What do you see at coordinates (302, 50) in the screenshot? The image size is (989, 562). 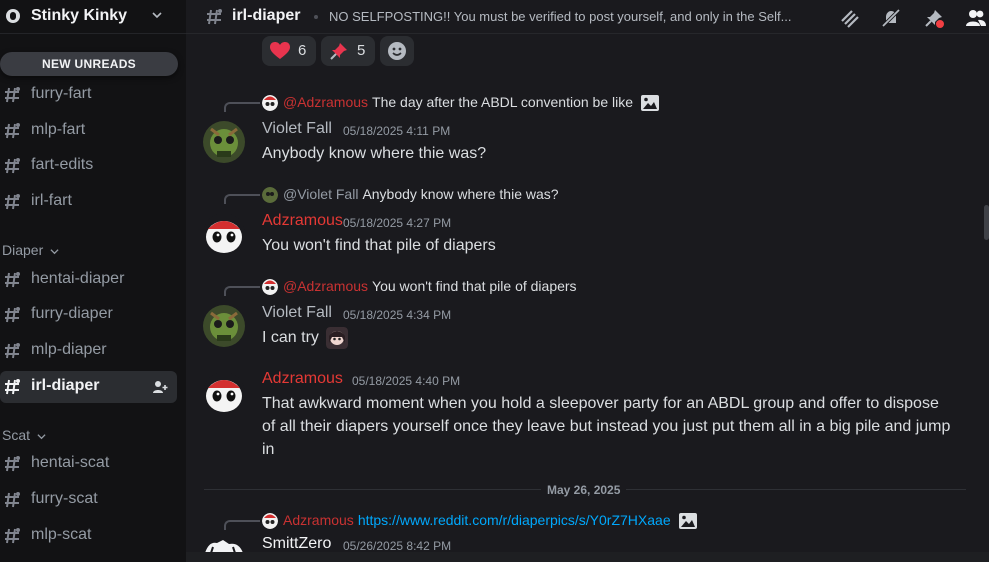 I see `reaction-count: 6` at bounding box center [302, 50].